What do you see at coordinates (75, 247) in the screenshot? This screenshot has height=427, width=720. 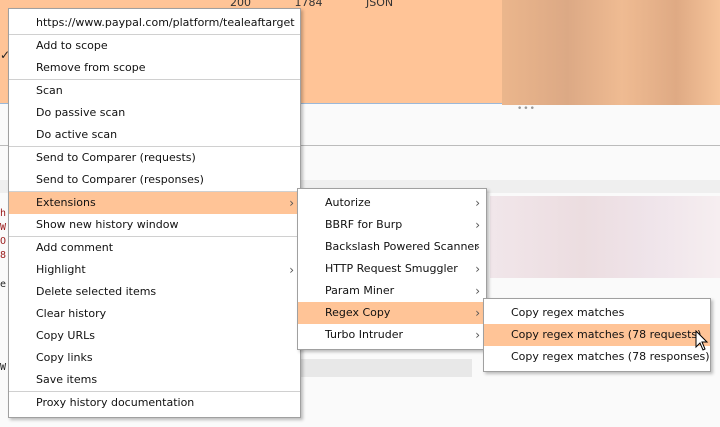 I see `menu-item-label: Add comment` at bounding box center [75, 247].